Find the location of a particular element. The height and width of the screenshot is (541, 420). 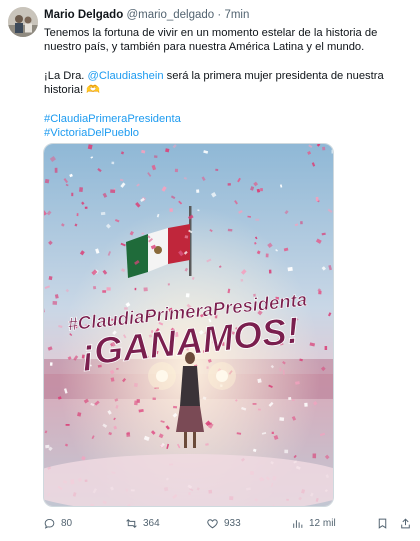

tweet-header: Mario Delgado @mario_delgado · 7min is located at coordinates (228, 15).